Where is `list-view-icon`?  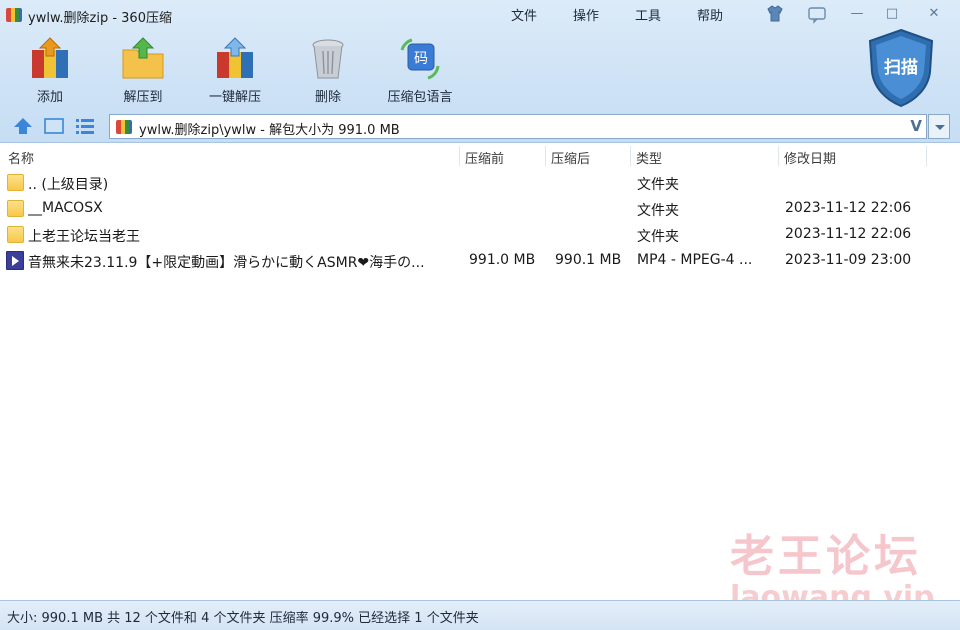 list-view-icon is located at coordinates (85, 126).